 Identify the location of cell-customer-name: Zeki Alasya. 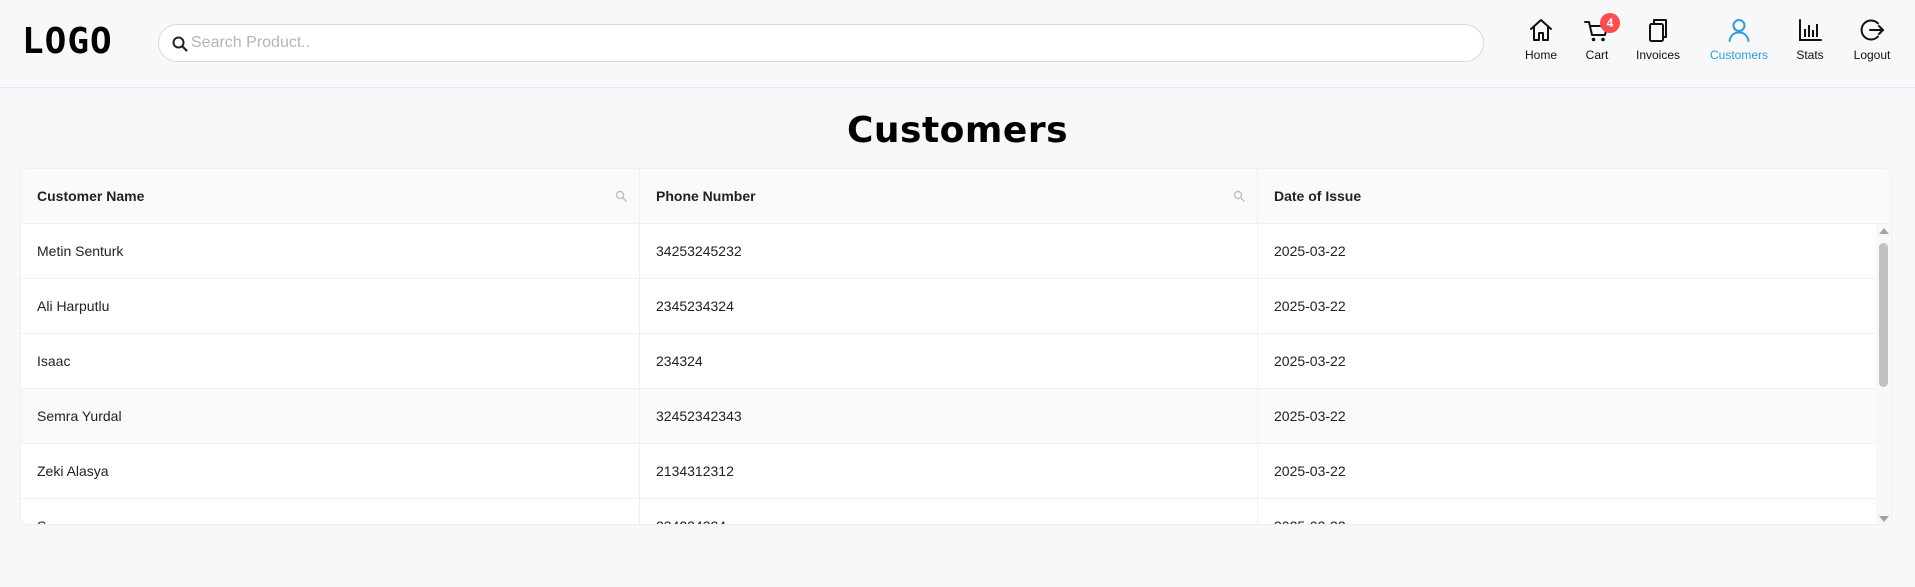
(330, 471).